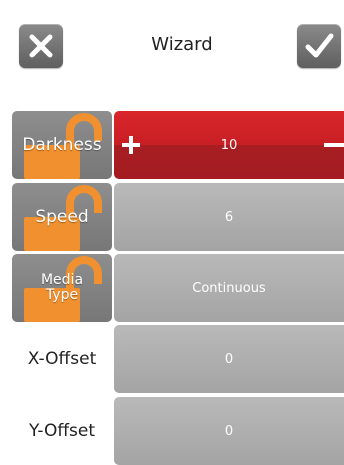 This screenshot has width=344, height=465. Describe the element at coordinates (182, 44) in the screenshot. I see `page-title: Wizard` at that location.